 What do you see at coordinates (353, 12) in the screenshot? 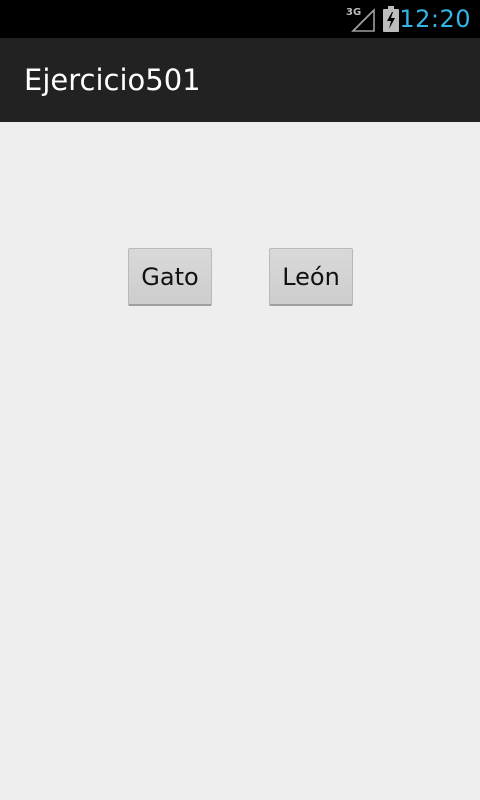
I see `network-type-label: 3G` at bounding box center [353, 12].